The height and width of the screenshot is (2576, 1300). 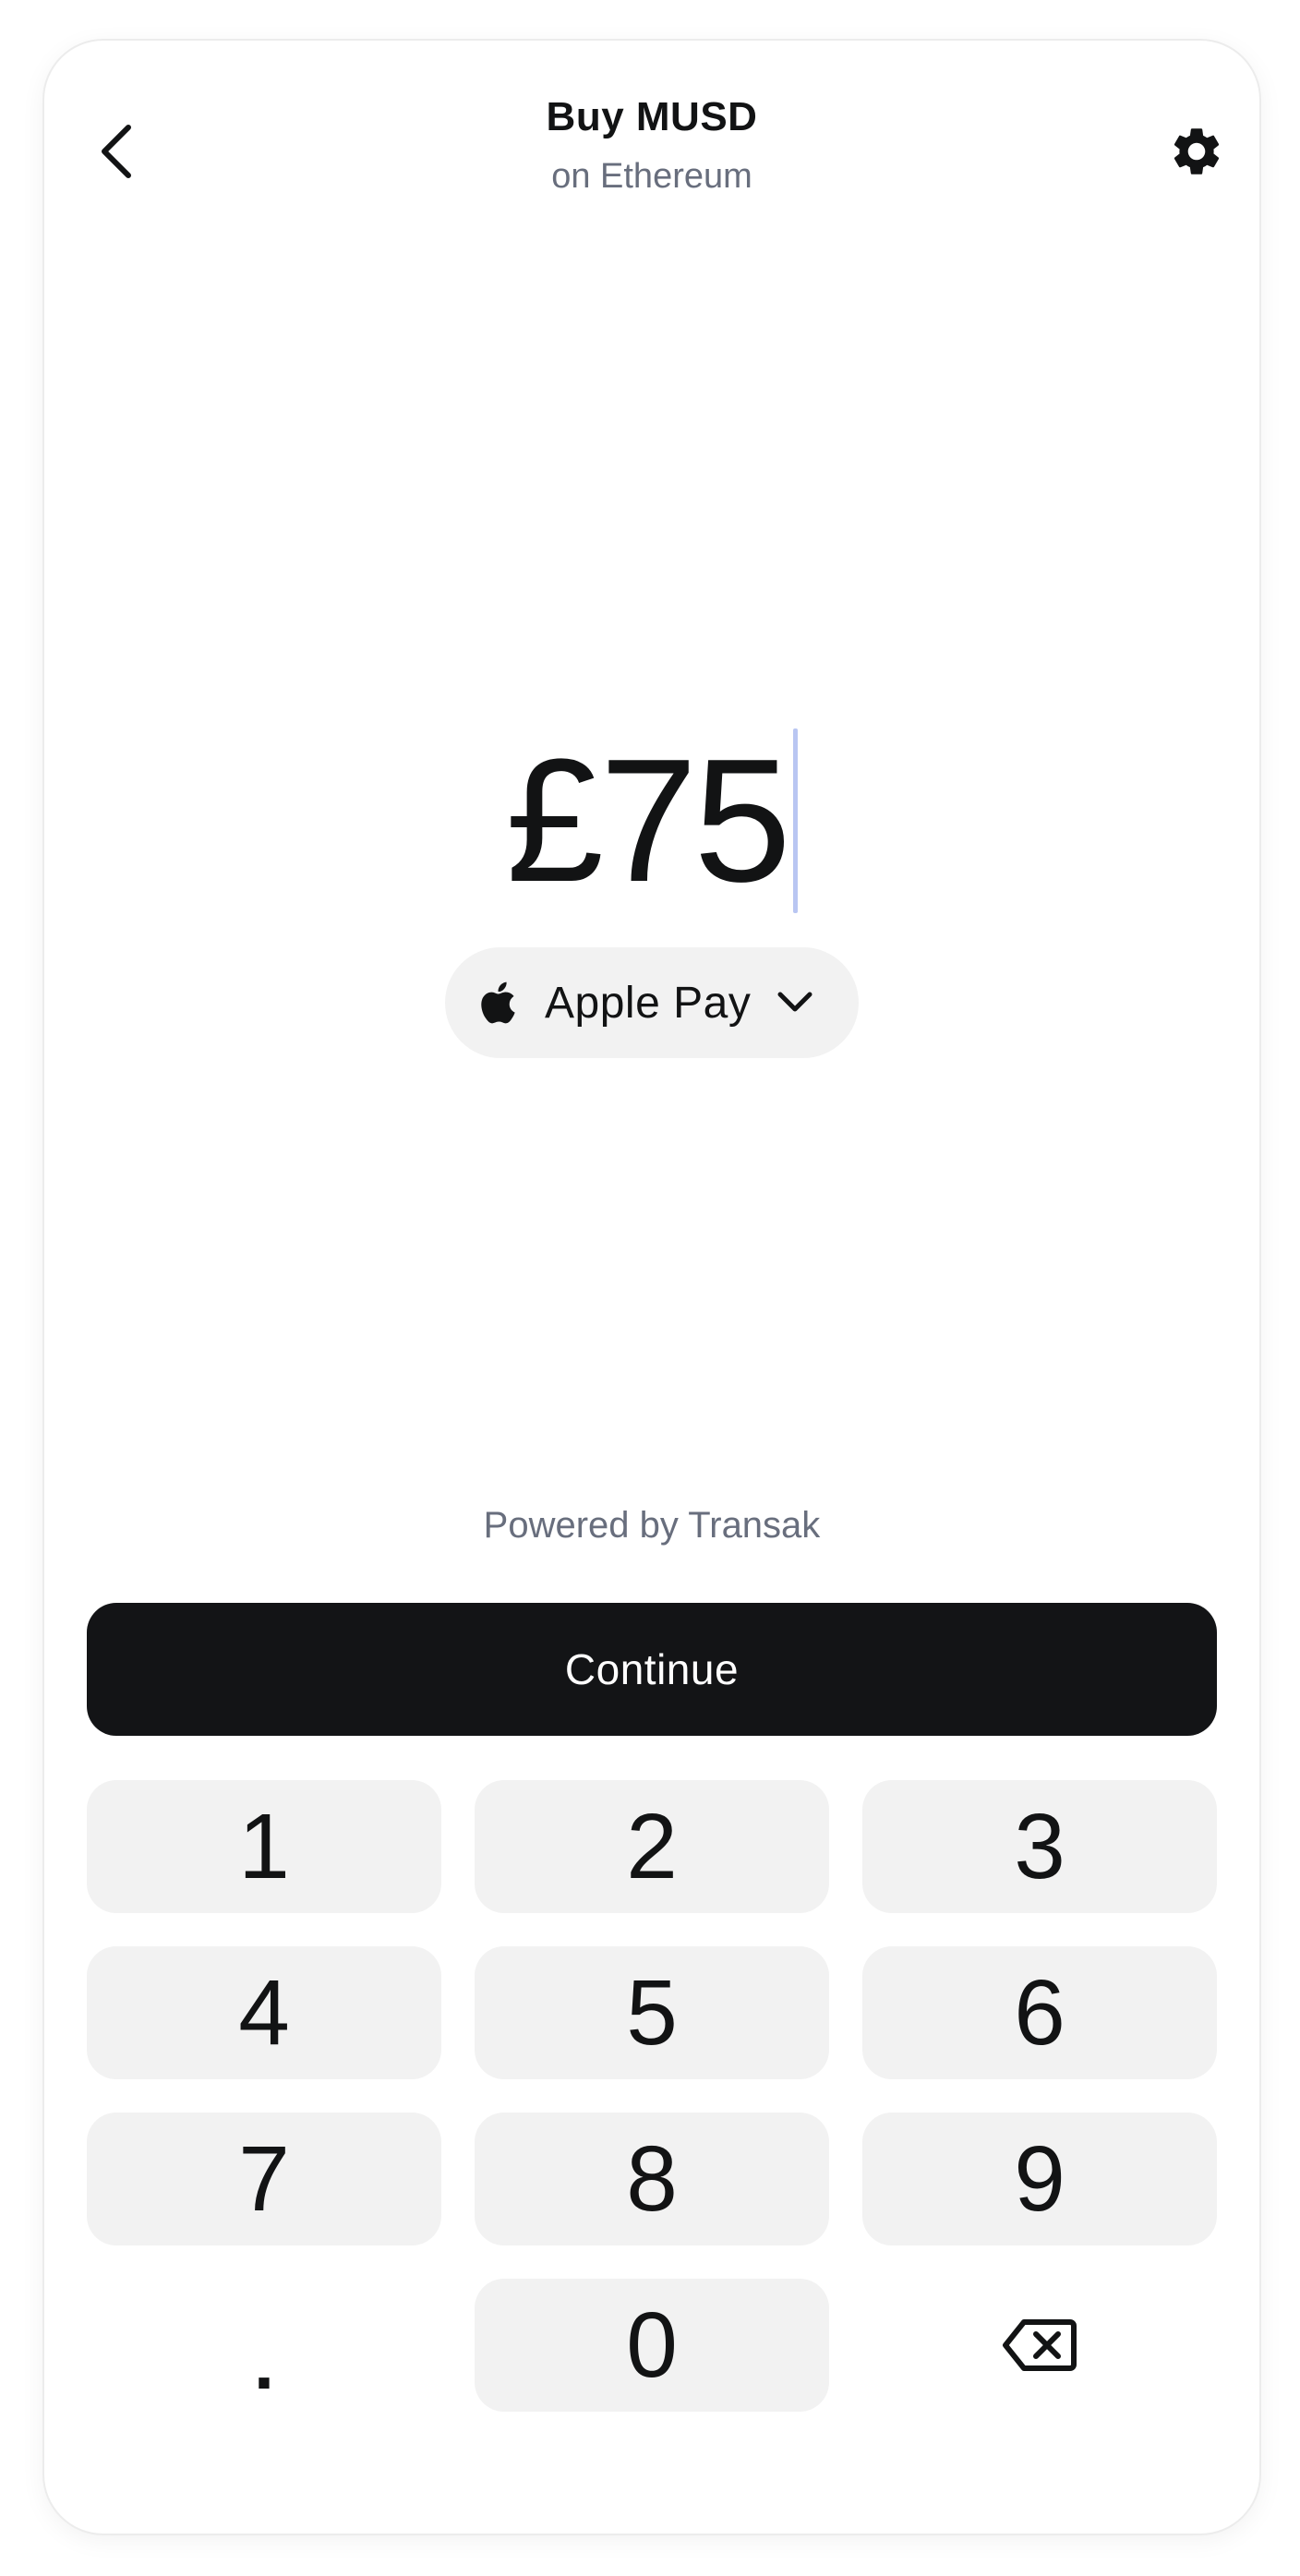 What do you see at coordinates (794, 1003) in the screenshot?
I see `chevron-down-icon` at bounding box center [794, 1003].